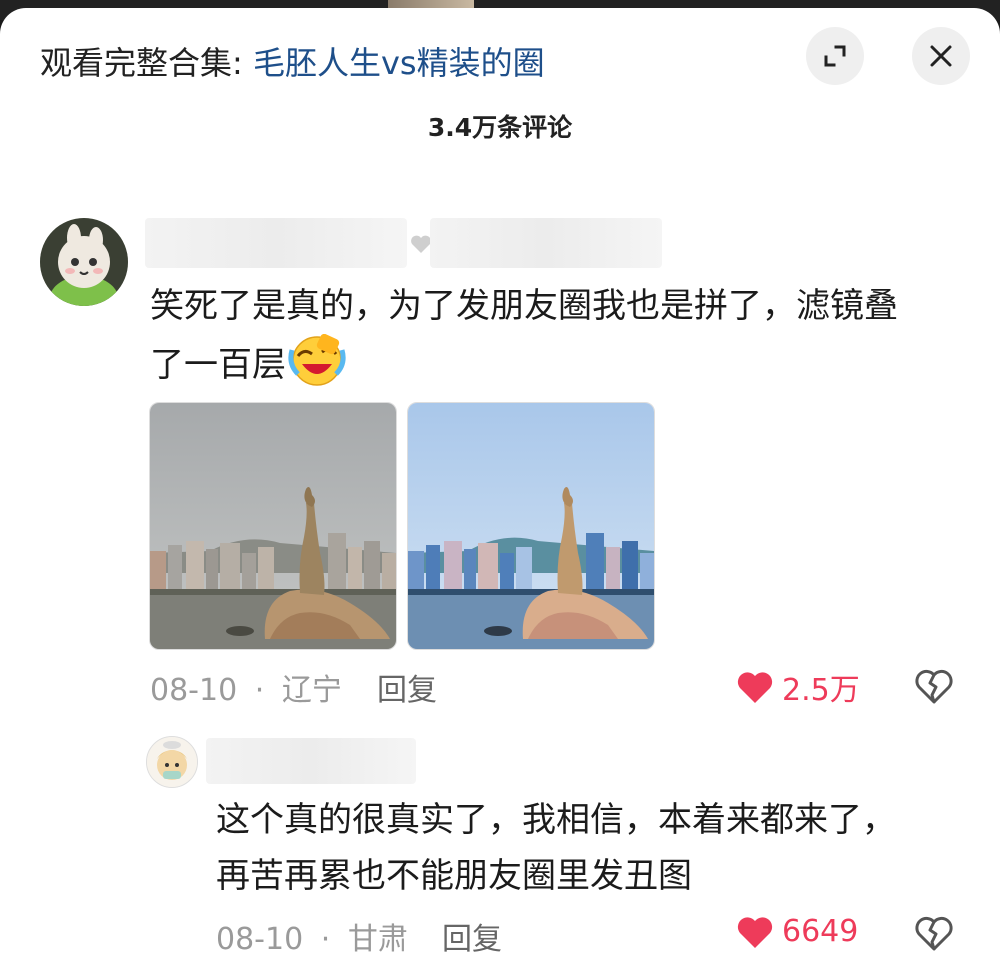 Image resolution: width=1000 pixels, height=954 pixels. Describe the element at coordinates (317, 359) in the screenshot. I see `laughing-crying-emoji` at that location.